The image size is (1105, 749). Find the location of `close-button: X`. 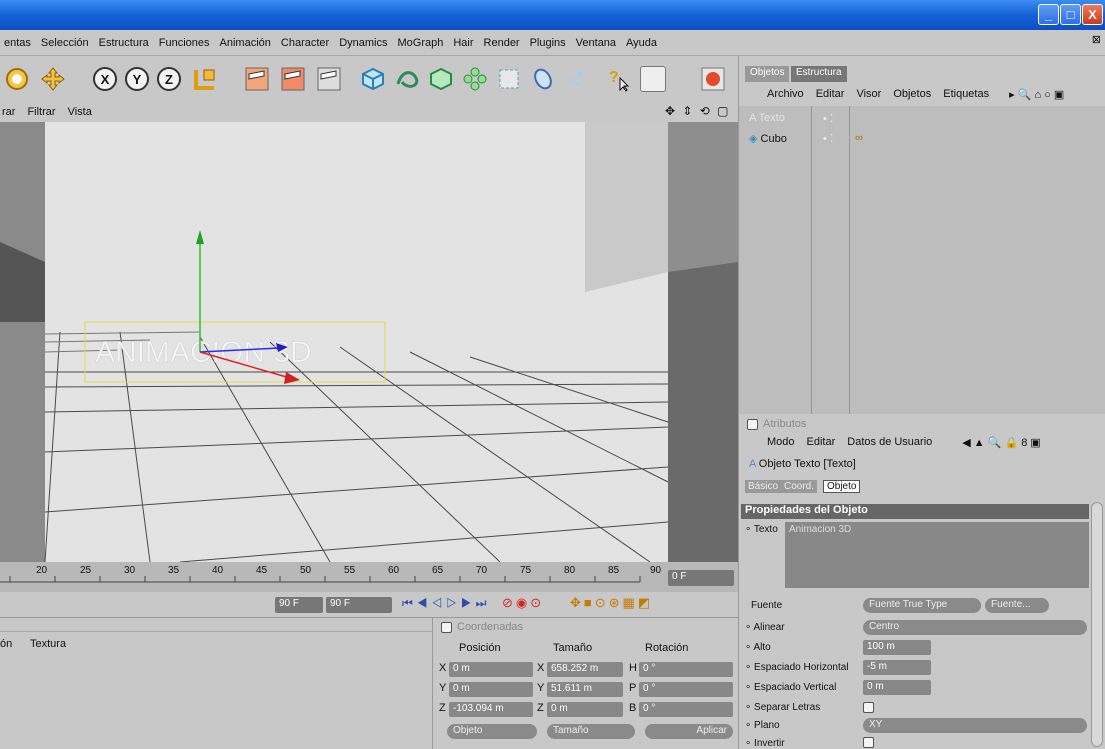

close-button: X is located at coordinates (1092, 14).